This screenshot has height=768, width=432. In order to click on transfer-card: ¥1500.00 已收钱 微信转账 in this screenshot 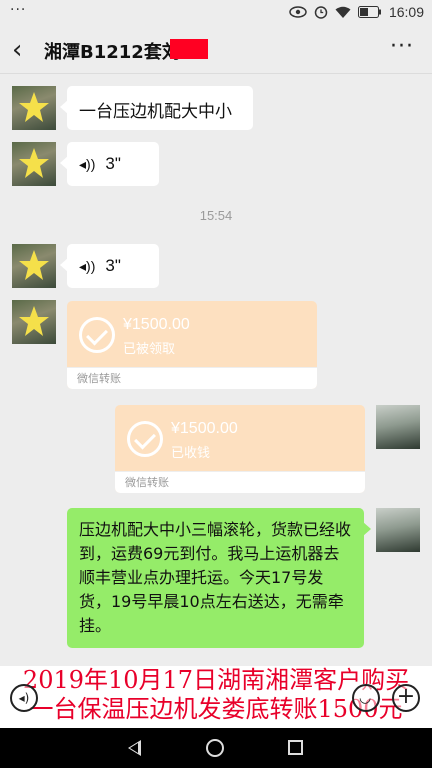, I will do `click(240, 449)`.